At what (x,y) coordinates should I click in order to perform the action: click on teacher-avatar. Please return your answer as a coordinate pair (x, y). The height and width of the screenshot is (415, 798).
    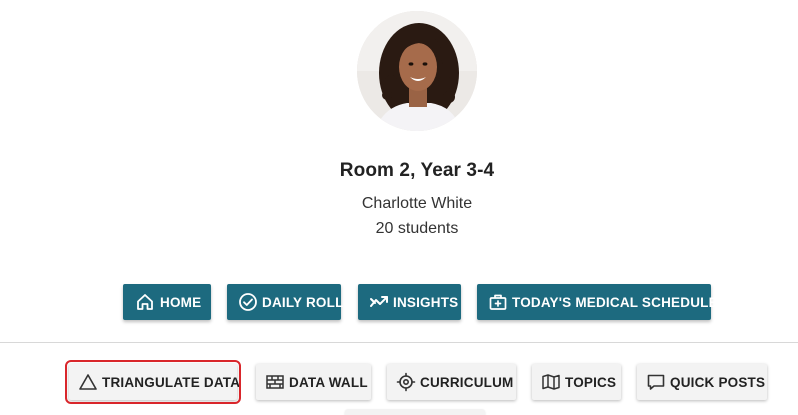
    Looking at the image, I should click on (417, 71).